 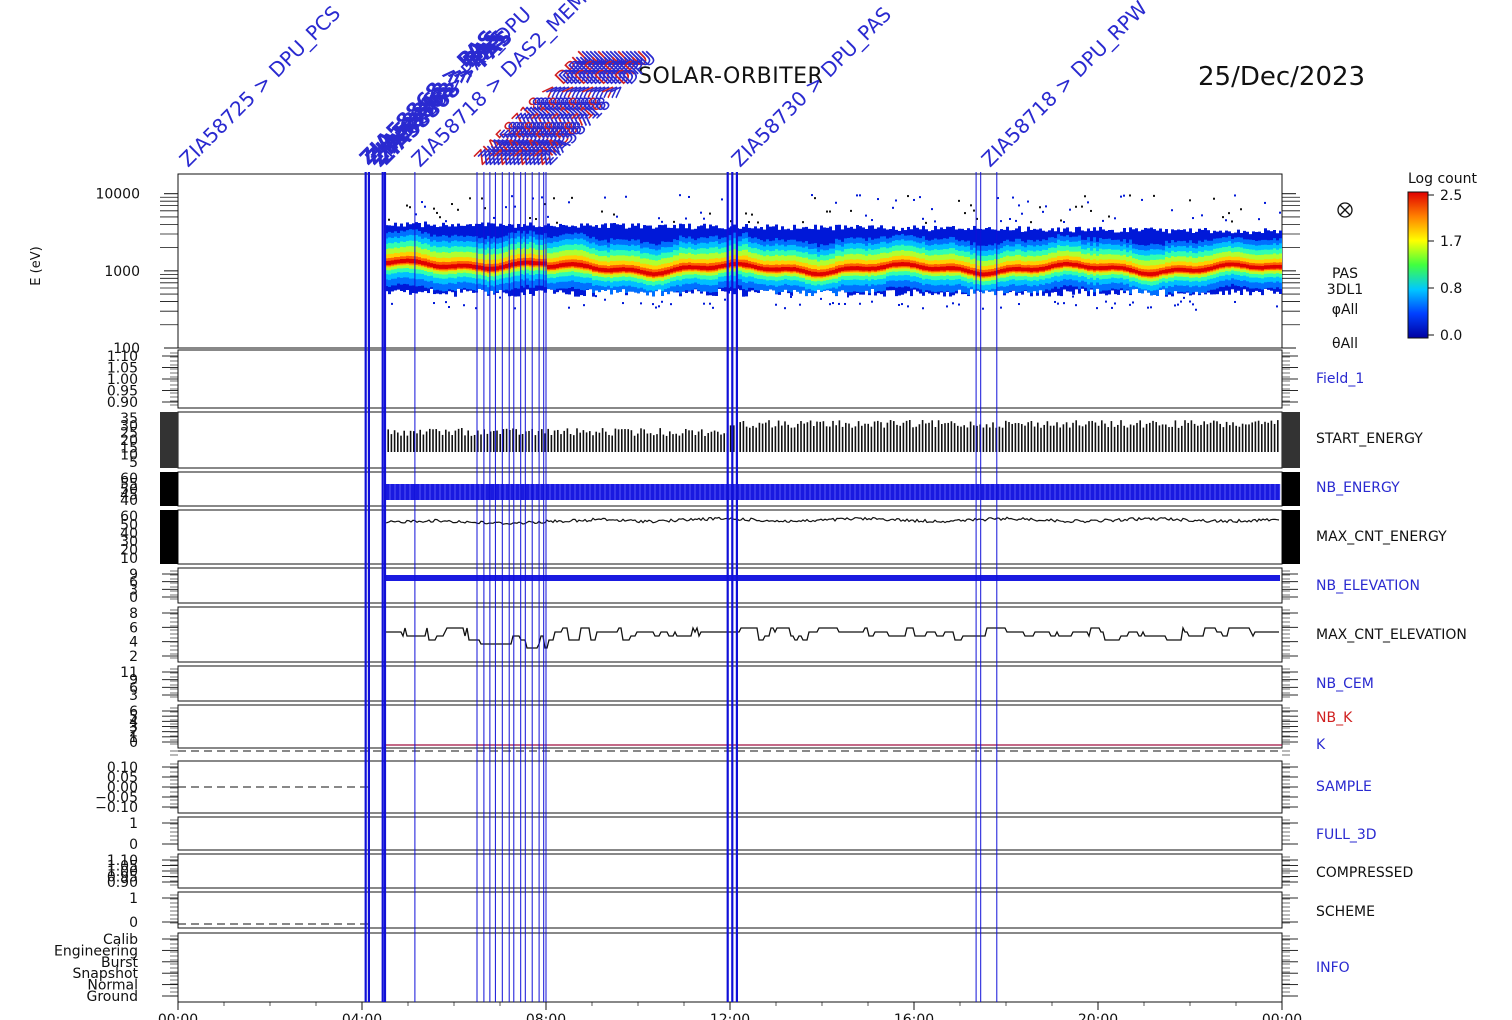 What do you see at coordinates (1345, 912) in the screenshot?
I see `panel-label: SCHEME` at bounding box center [1345, 912].